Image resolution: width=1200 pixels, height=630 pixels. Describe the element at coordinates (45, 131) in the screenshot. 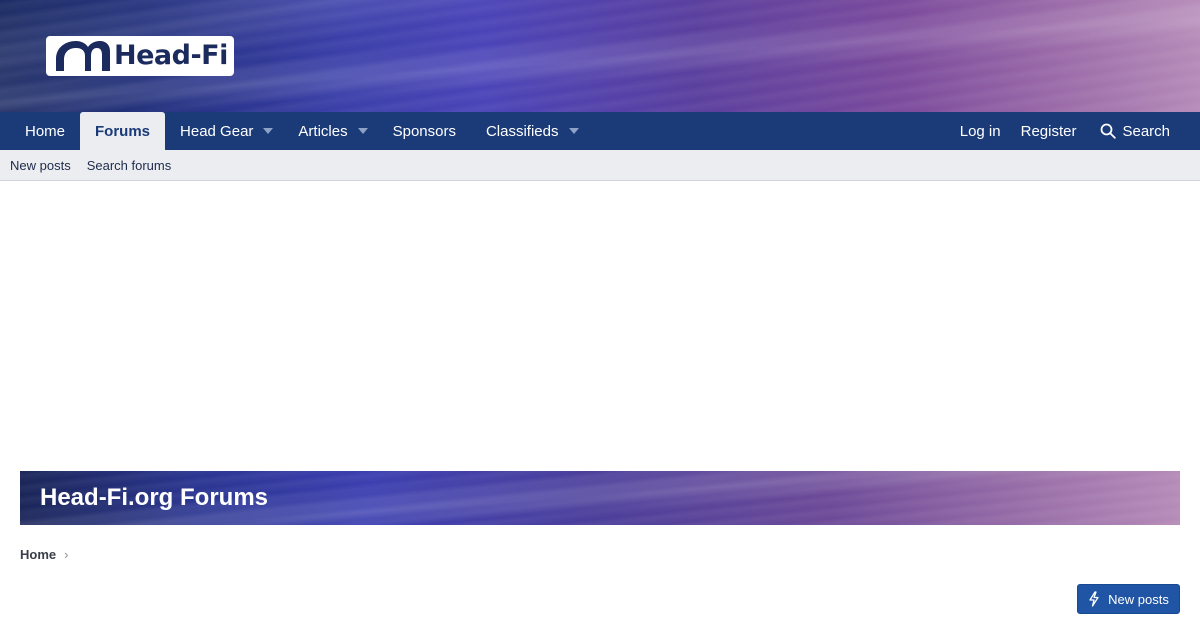

I see `nav-home: Home` at that location.